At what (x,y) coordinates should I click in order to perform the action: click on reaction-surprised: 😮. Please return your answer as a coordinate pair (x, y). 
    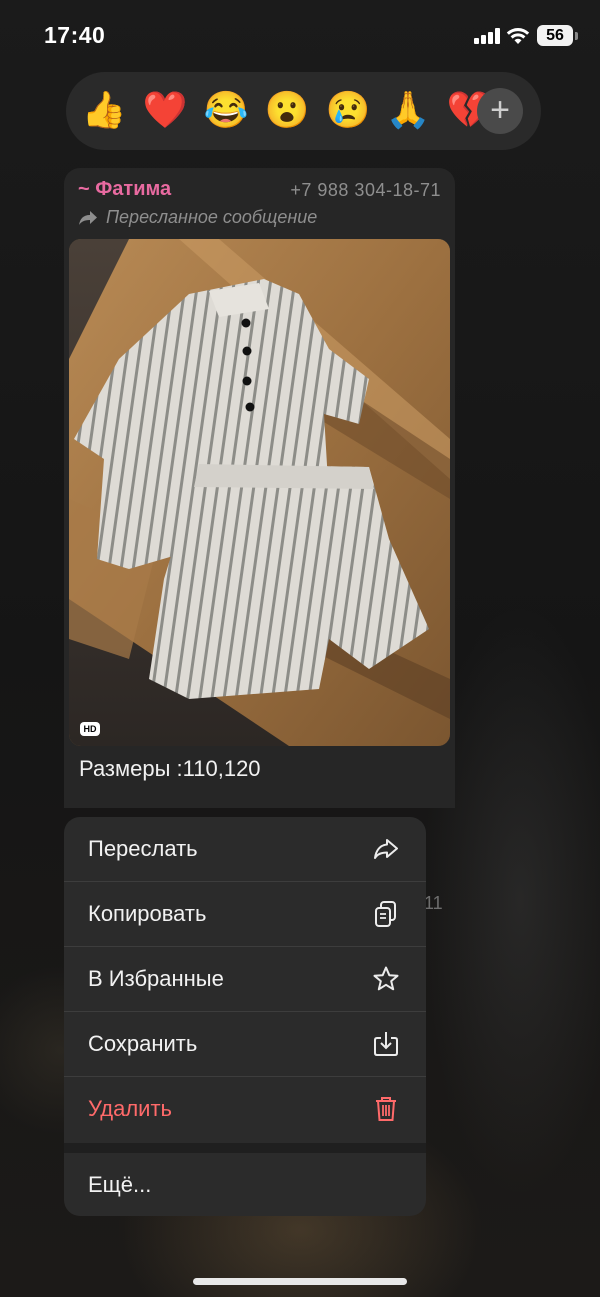
    Looking at the image, I should click on (287, 110).